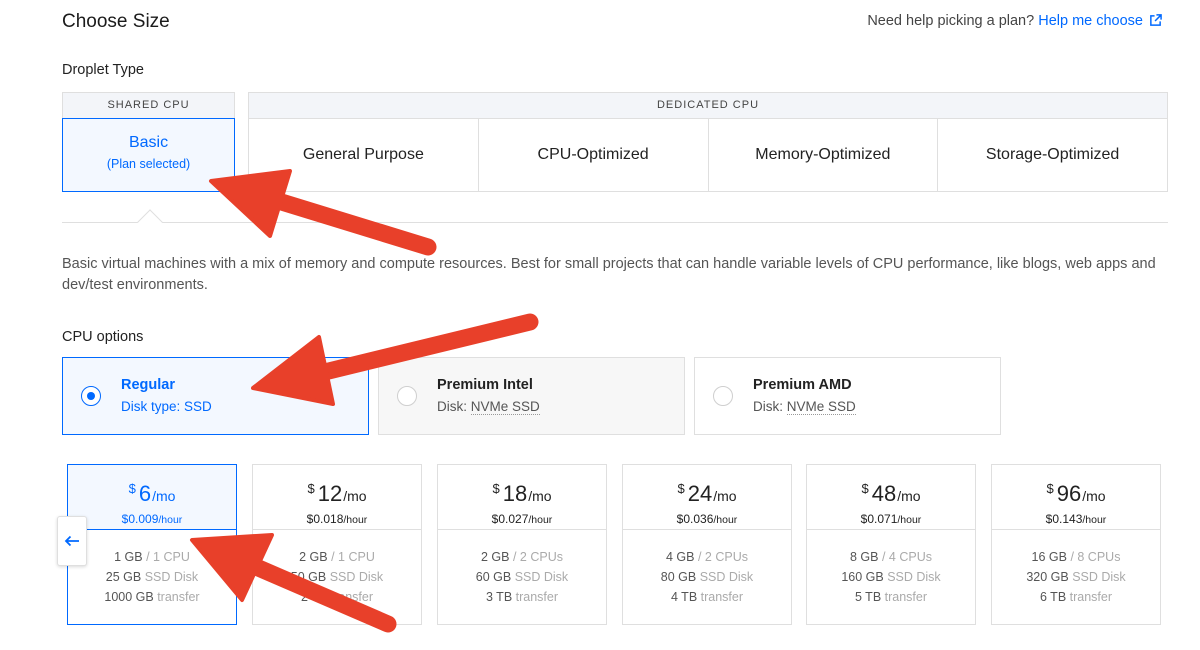 The image size is (1200, 650). I want to click on plan-storage-optimized: Storage-Optimized, so click(1052, 155).